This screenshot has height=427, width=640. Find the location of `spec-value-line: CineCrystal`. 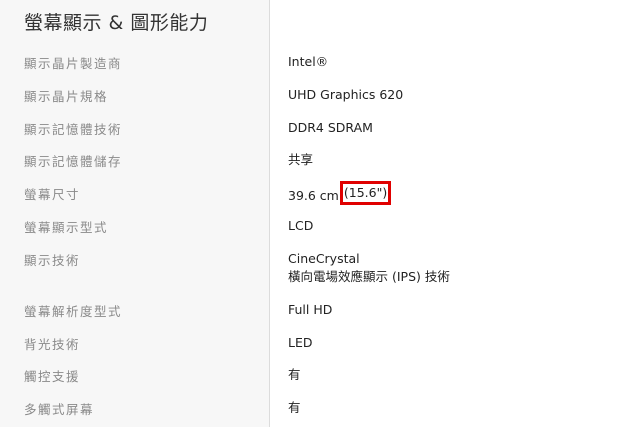

spec-value-line: CineCrystal is located at coordinates (324, 258).